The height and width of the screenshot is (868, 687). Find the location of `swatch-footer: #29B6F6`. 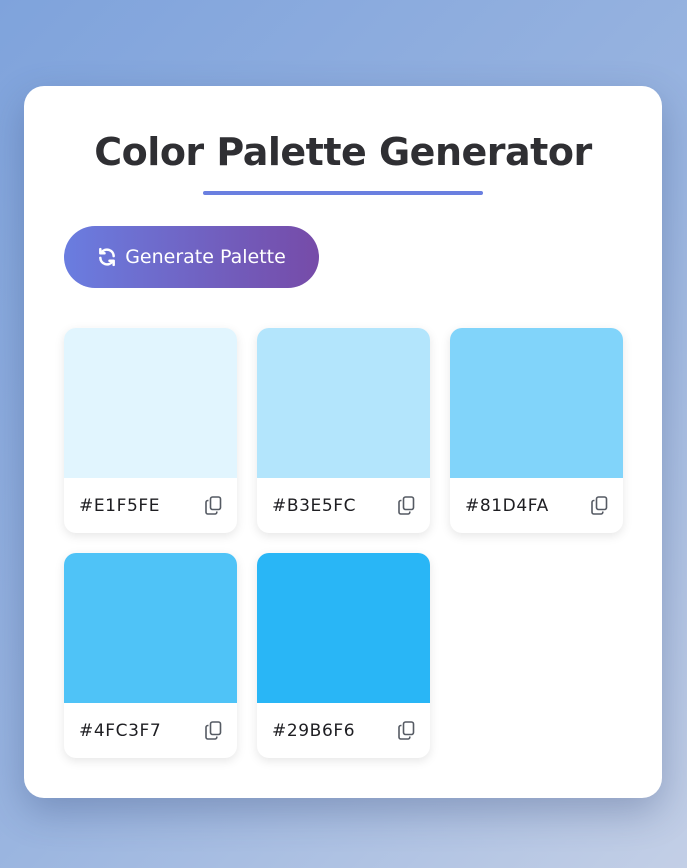

swatch-footer: #29B6F6 is located at coordinates (343, 730).